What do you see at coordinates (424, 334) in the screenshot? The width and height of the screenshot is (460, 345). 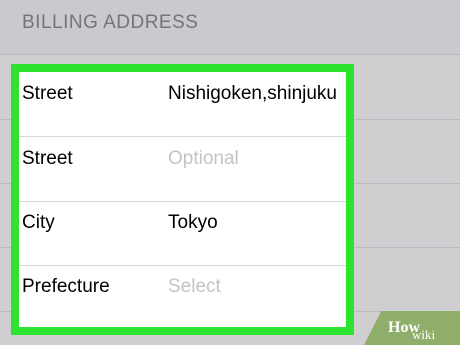 I see `watermark-small-text: wiki` at bounding box center [424, 334].